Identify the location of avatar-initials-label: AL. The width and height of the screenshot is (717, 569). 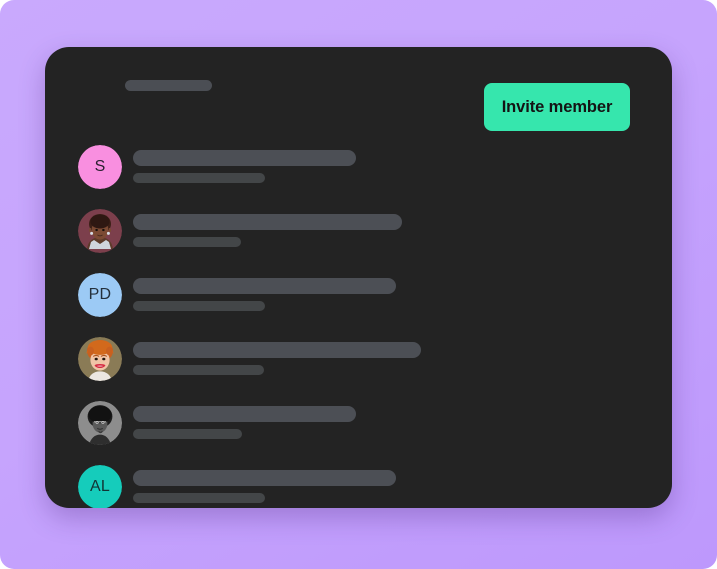
(100, 486).